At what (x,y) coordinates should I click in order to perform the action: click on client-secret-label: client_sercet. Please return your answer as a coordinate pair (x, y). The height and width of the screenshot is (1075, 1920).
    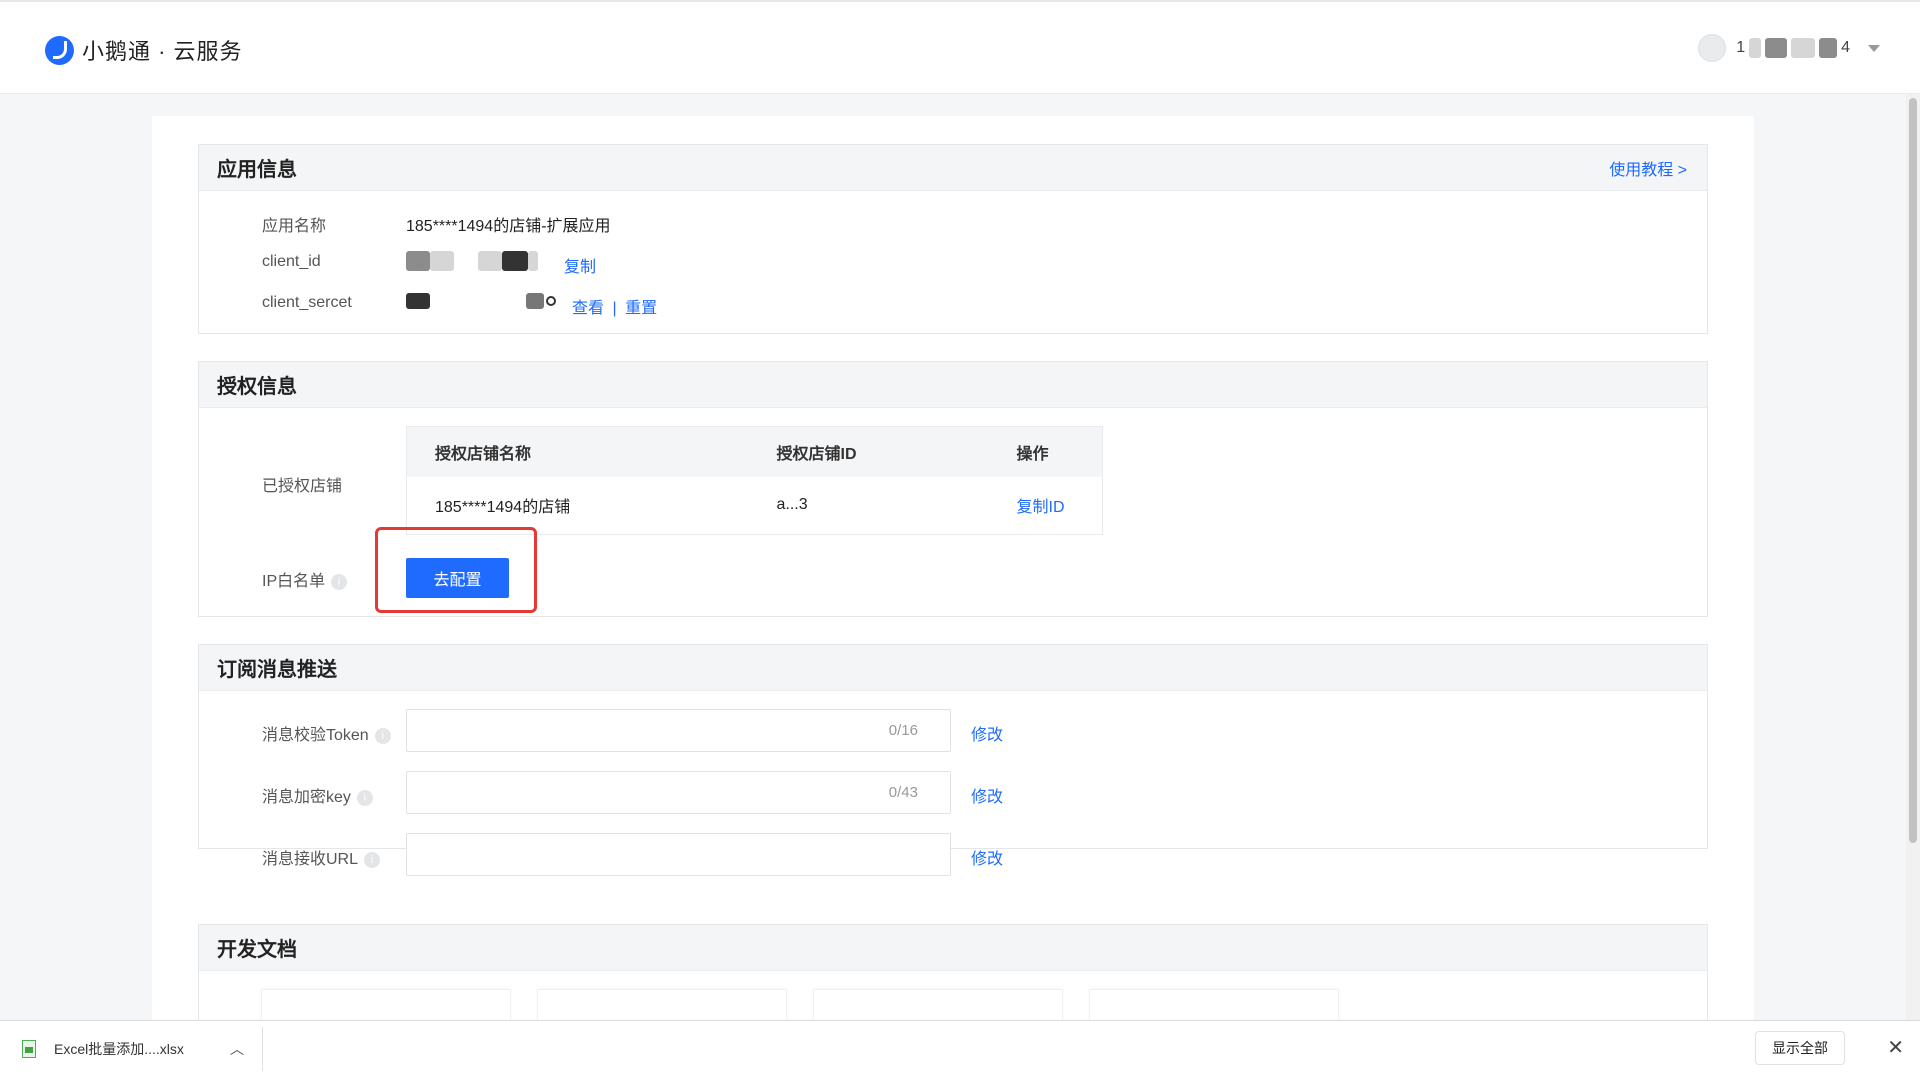
    Looking at the image, I should click on (307, 302).